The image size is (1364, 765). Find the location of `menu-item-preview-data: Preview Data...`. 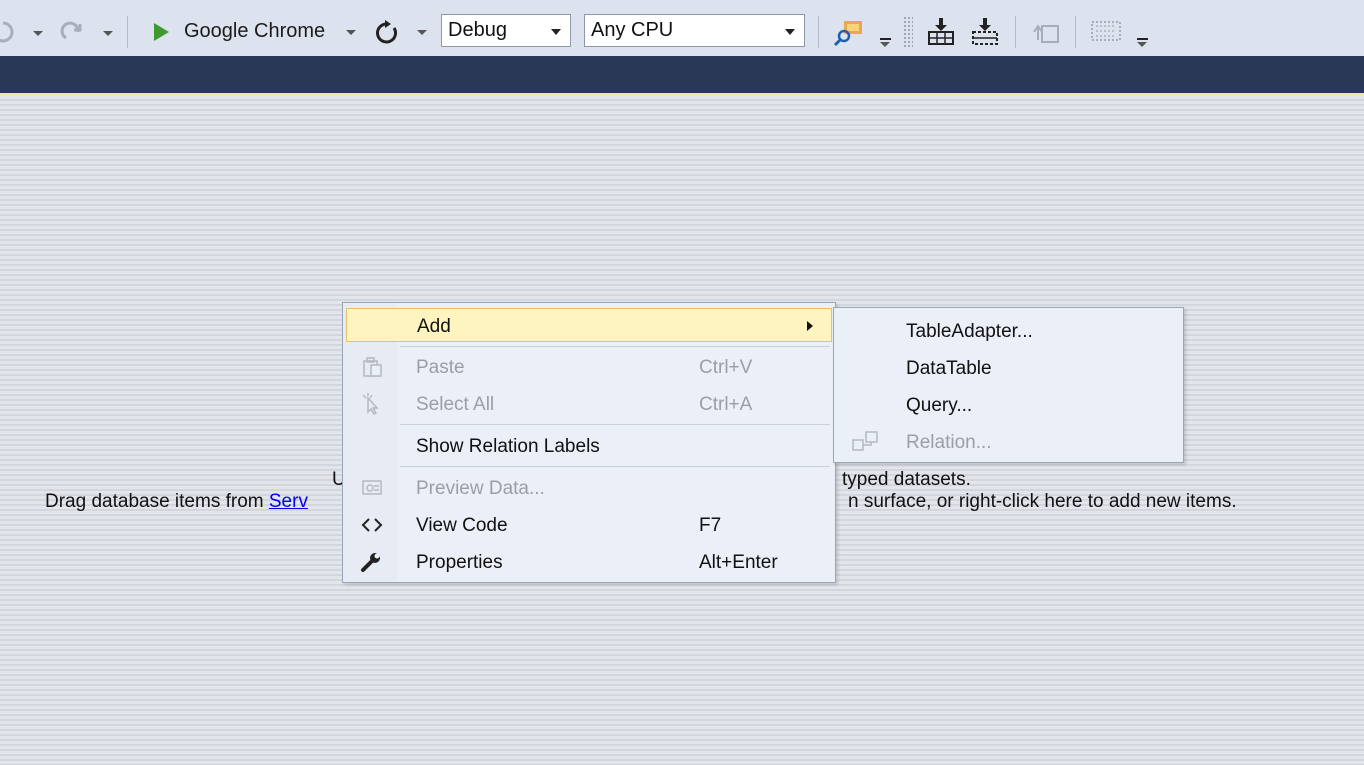

menu-item-preview-data: Preview Data... is located at coordinates (589, 488).